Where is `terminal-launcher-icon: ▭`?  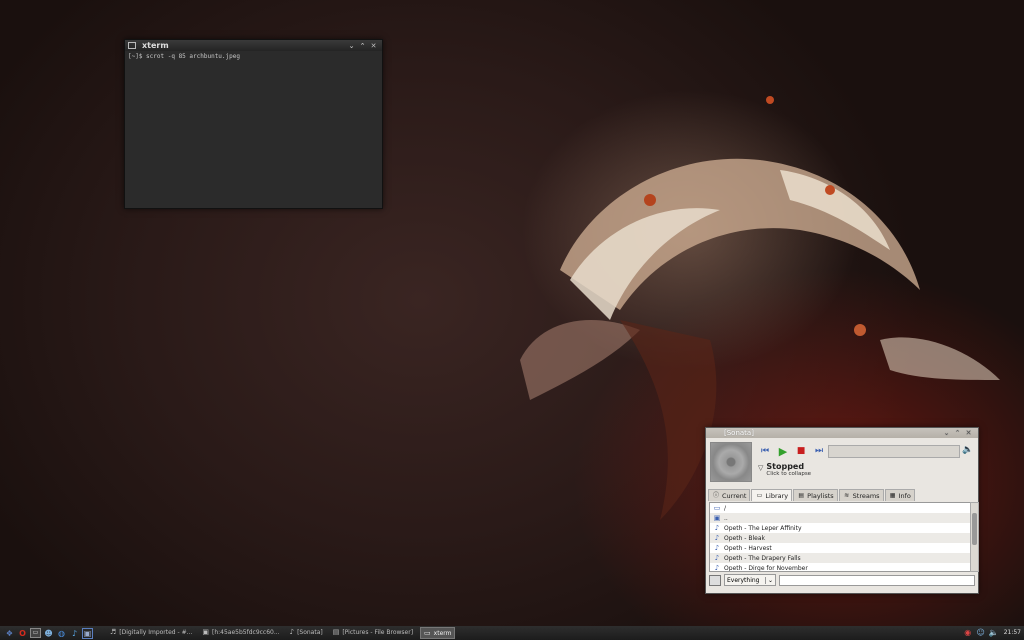 terminal-launcher-icon: ▭ is located at coordinates (35, 632).